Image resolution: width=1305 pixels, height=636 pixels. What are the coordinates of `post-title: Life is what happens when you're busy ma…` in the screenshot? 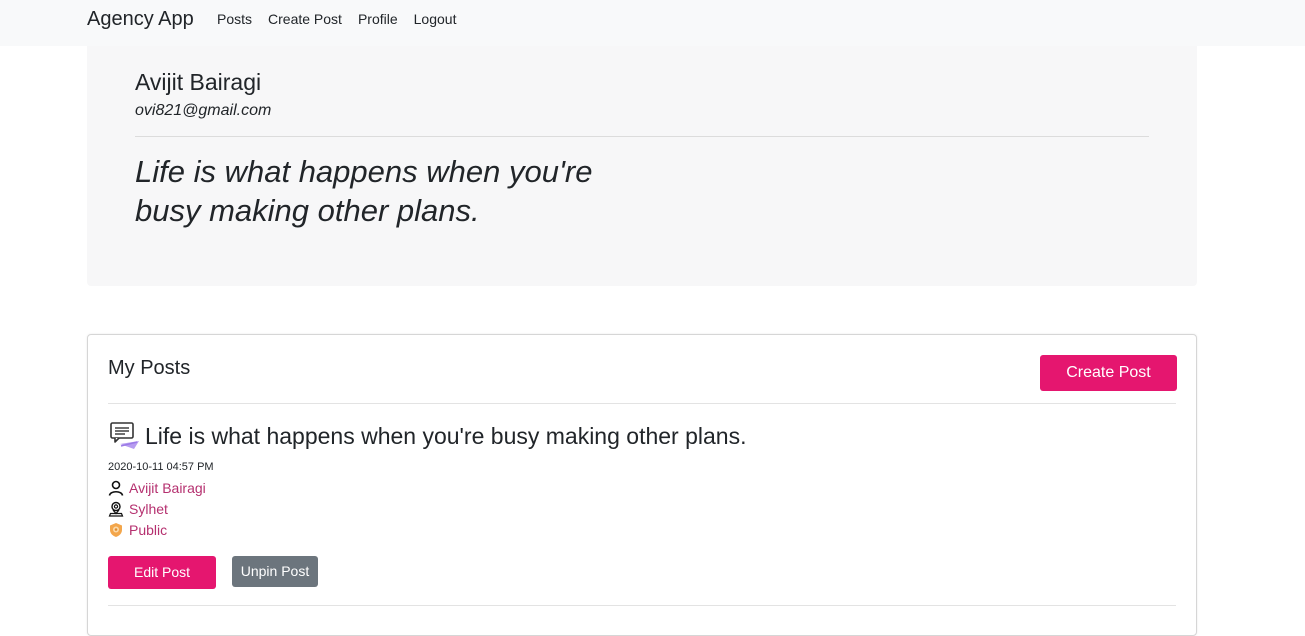 It's located at (446, 436).